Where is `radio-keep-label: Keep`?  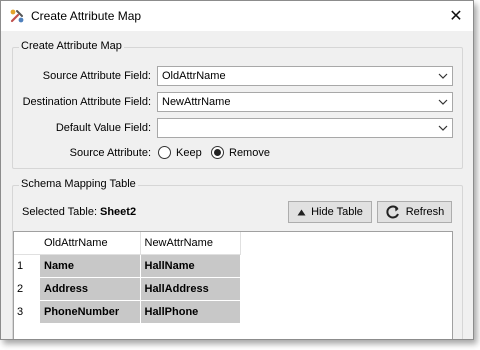
radio-keep-label: Keep is located at coordinates (189, 152).